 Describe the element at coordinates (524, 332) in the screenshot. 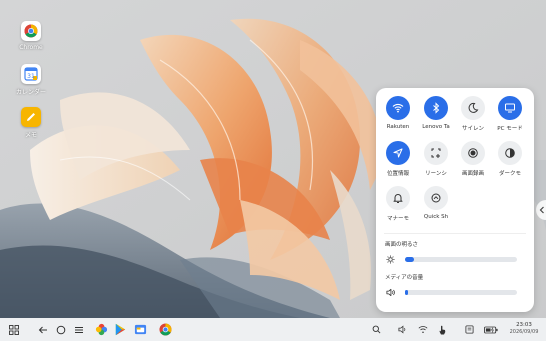

I see `clock-date: 2026/09/09` at that location.